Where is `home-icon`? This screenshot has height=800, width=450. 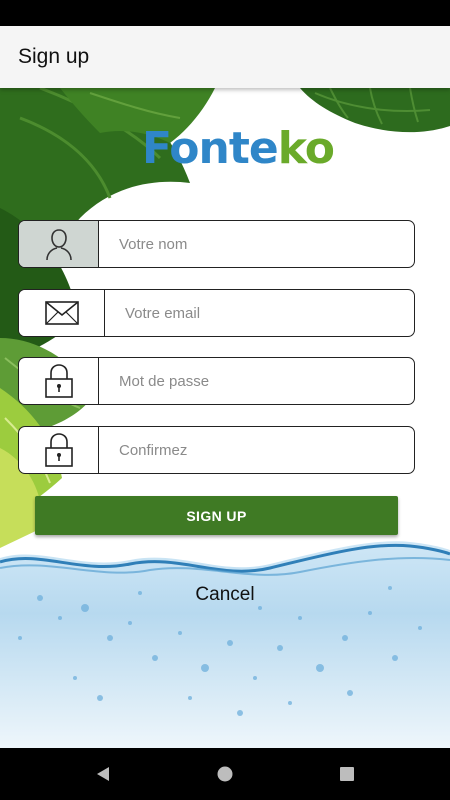 home-icon is located at coordinates (225, 774).